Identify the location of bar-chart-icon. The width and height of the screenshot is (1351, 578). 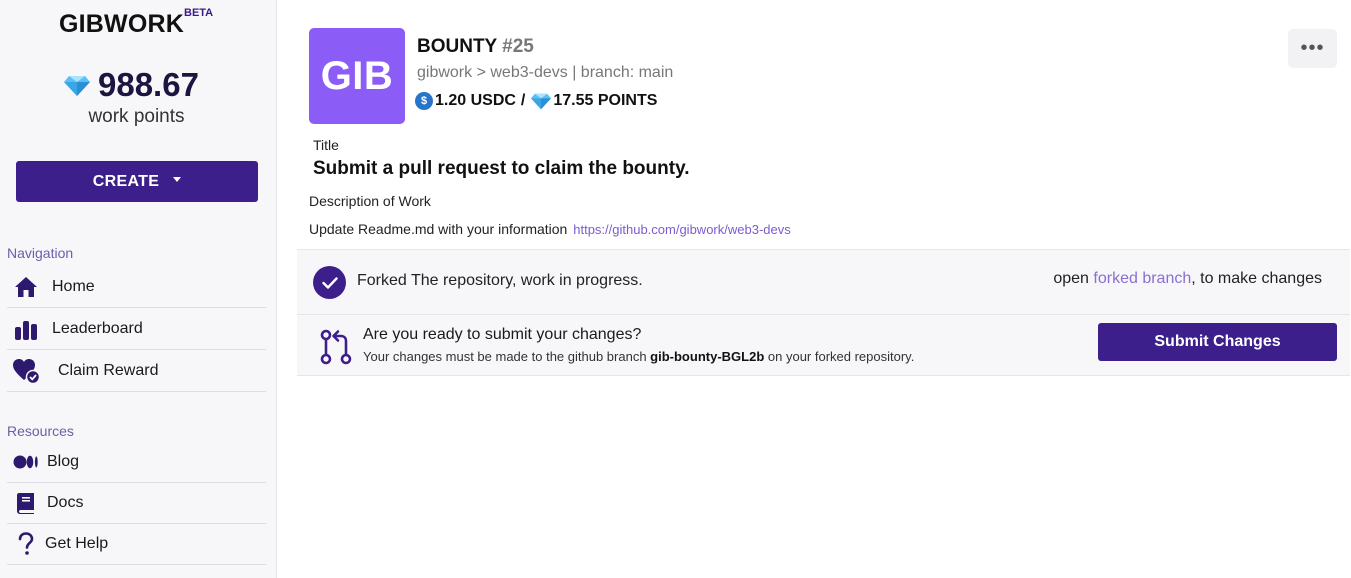
(26, 329).